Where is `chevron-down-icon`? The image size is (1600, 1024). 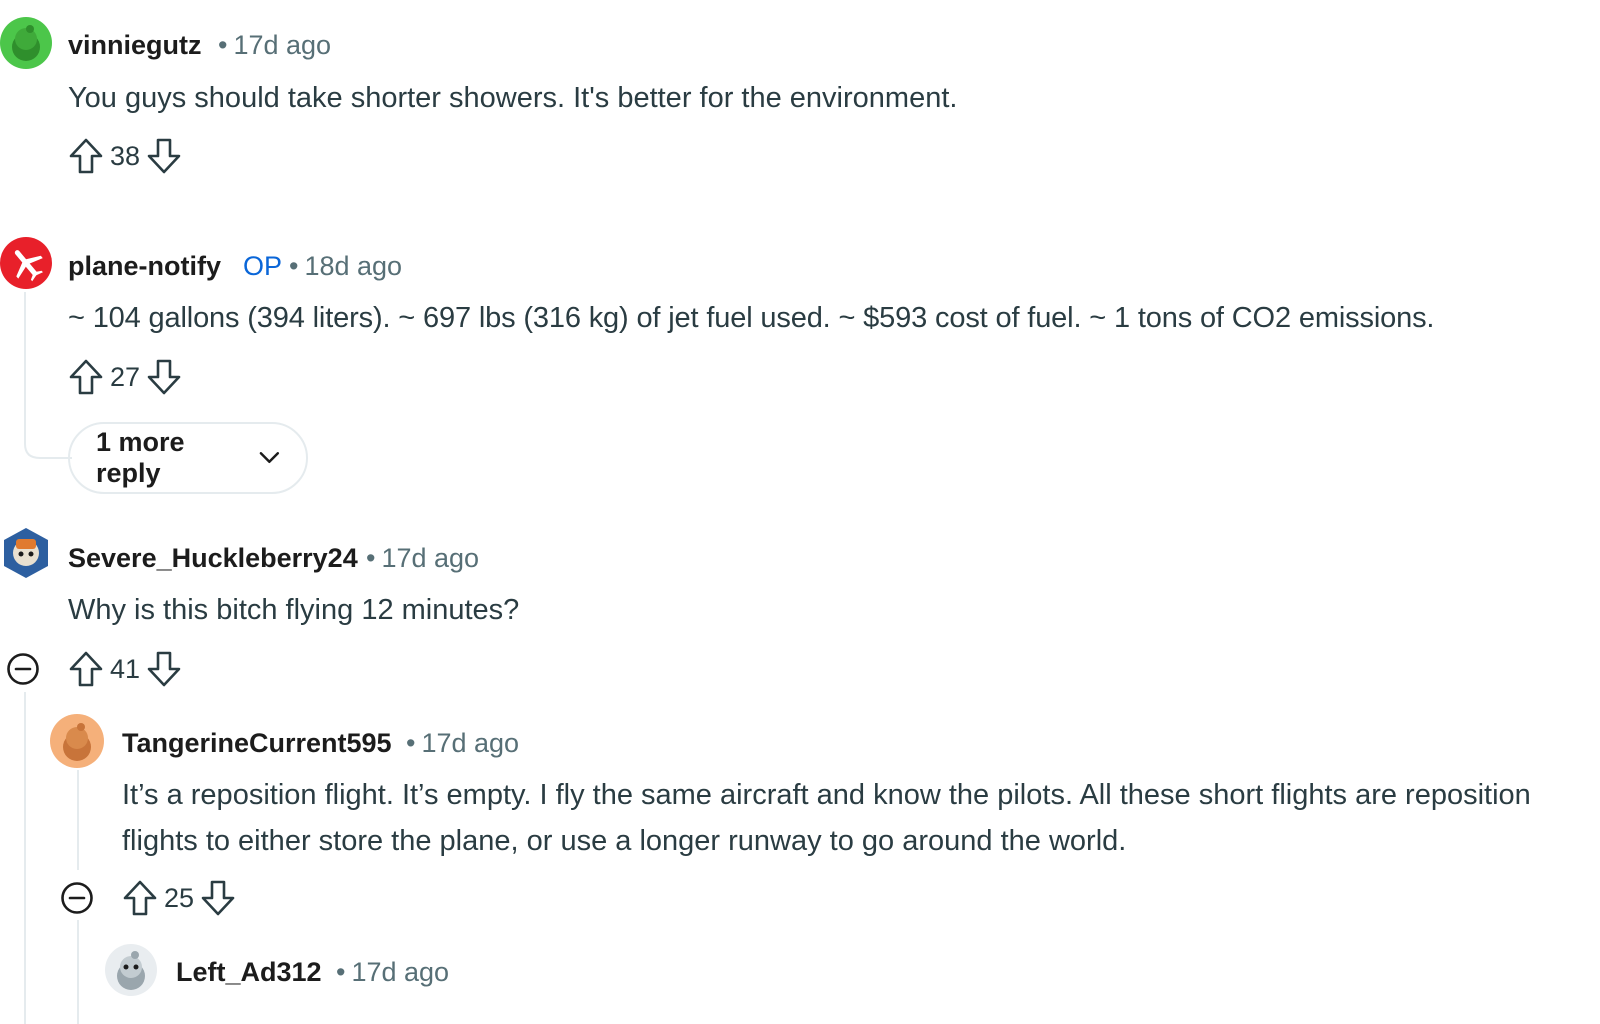
chevron-down-icon is located at coordinates (269, 457).